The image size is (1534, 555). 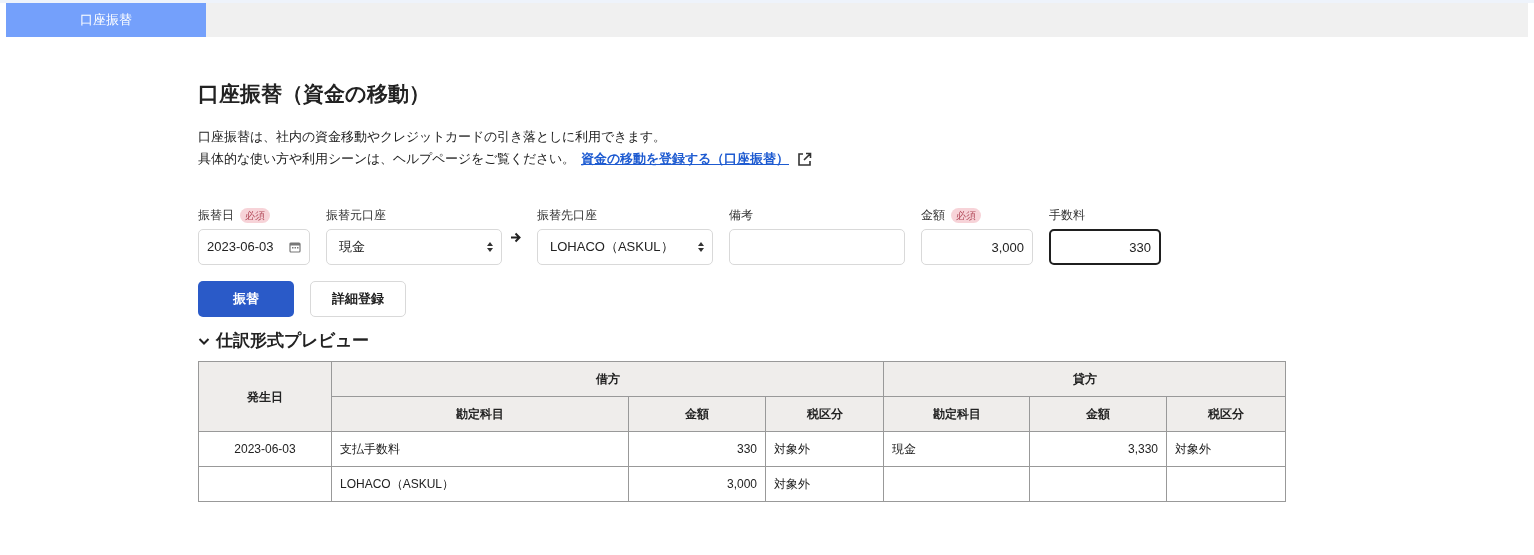 What do you see at coordinates (817, 247) in the screenshot?
I see `input-field` at bounding box center [817, 247].